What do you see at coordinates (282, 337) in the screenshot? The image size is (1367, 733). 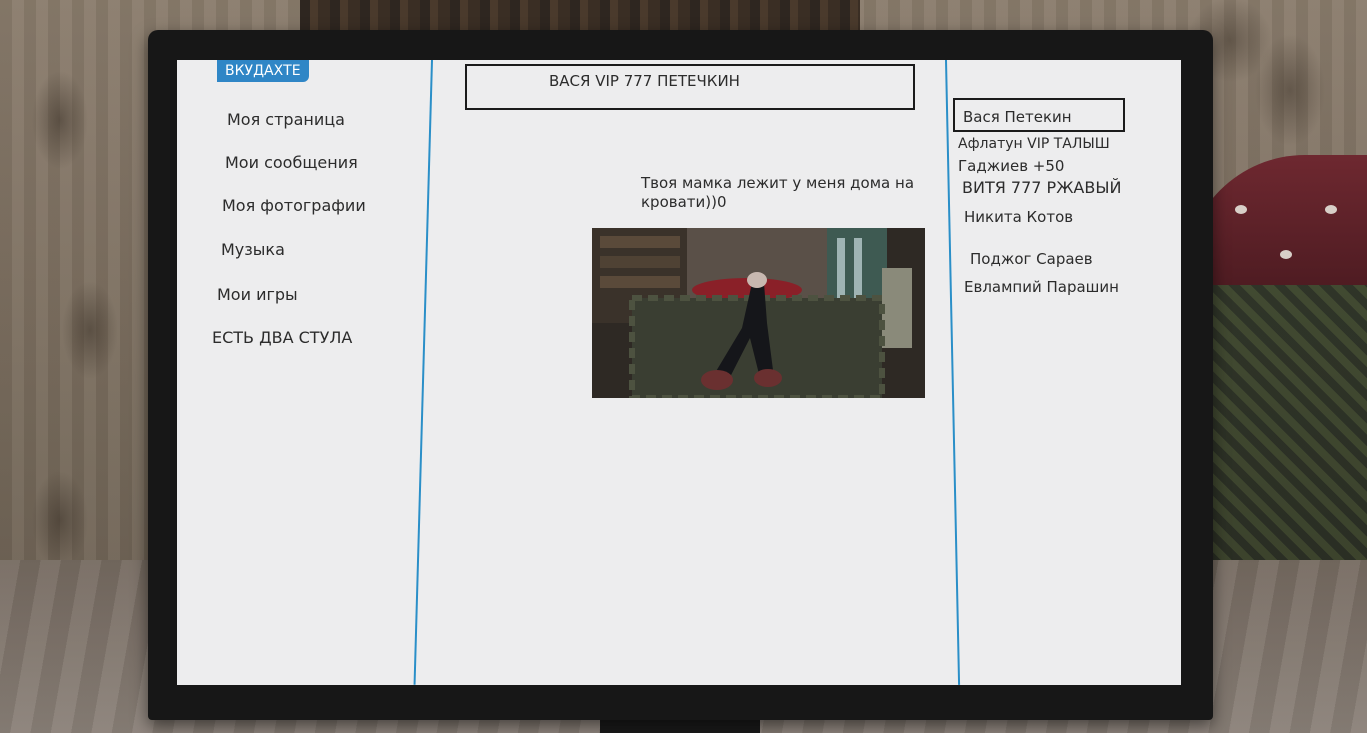 I see `nav-two-chairs: ЕСТЬ ДВА СТУЛА` at bounding box center [282, 337].